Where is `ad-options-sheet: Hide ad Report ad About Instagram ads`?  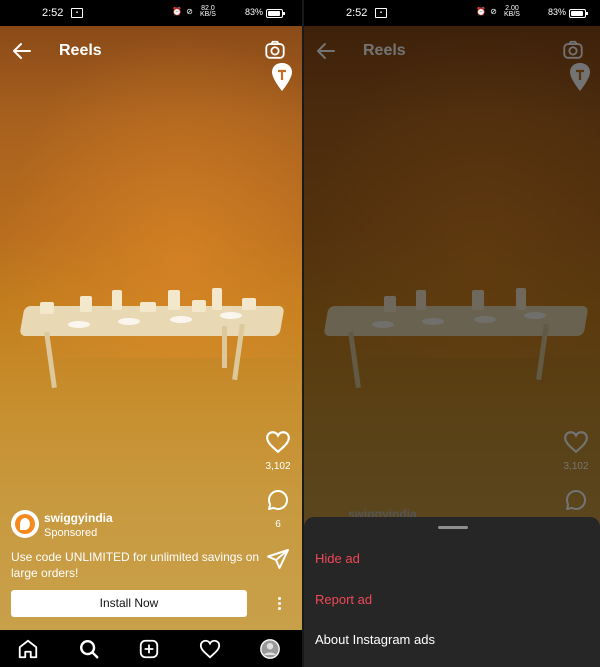
ad-options-sheet: Hide ad Report ad About Instagram ads is located at coordinates (452, 592).